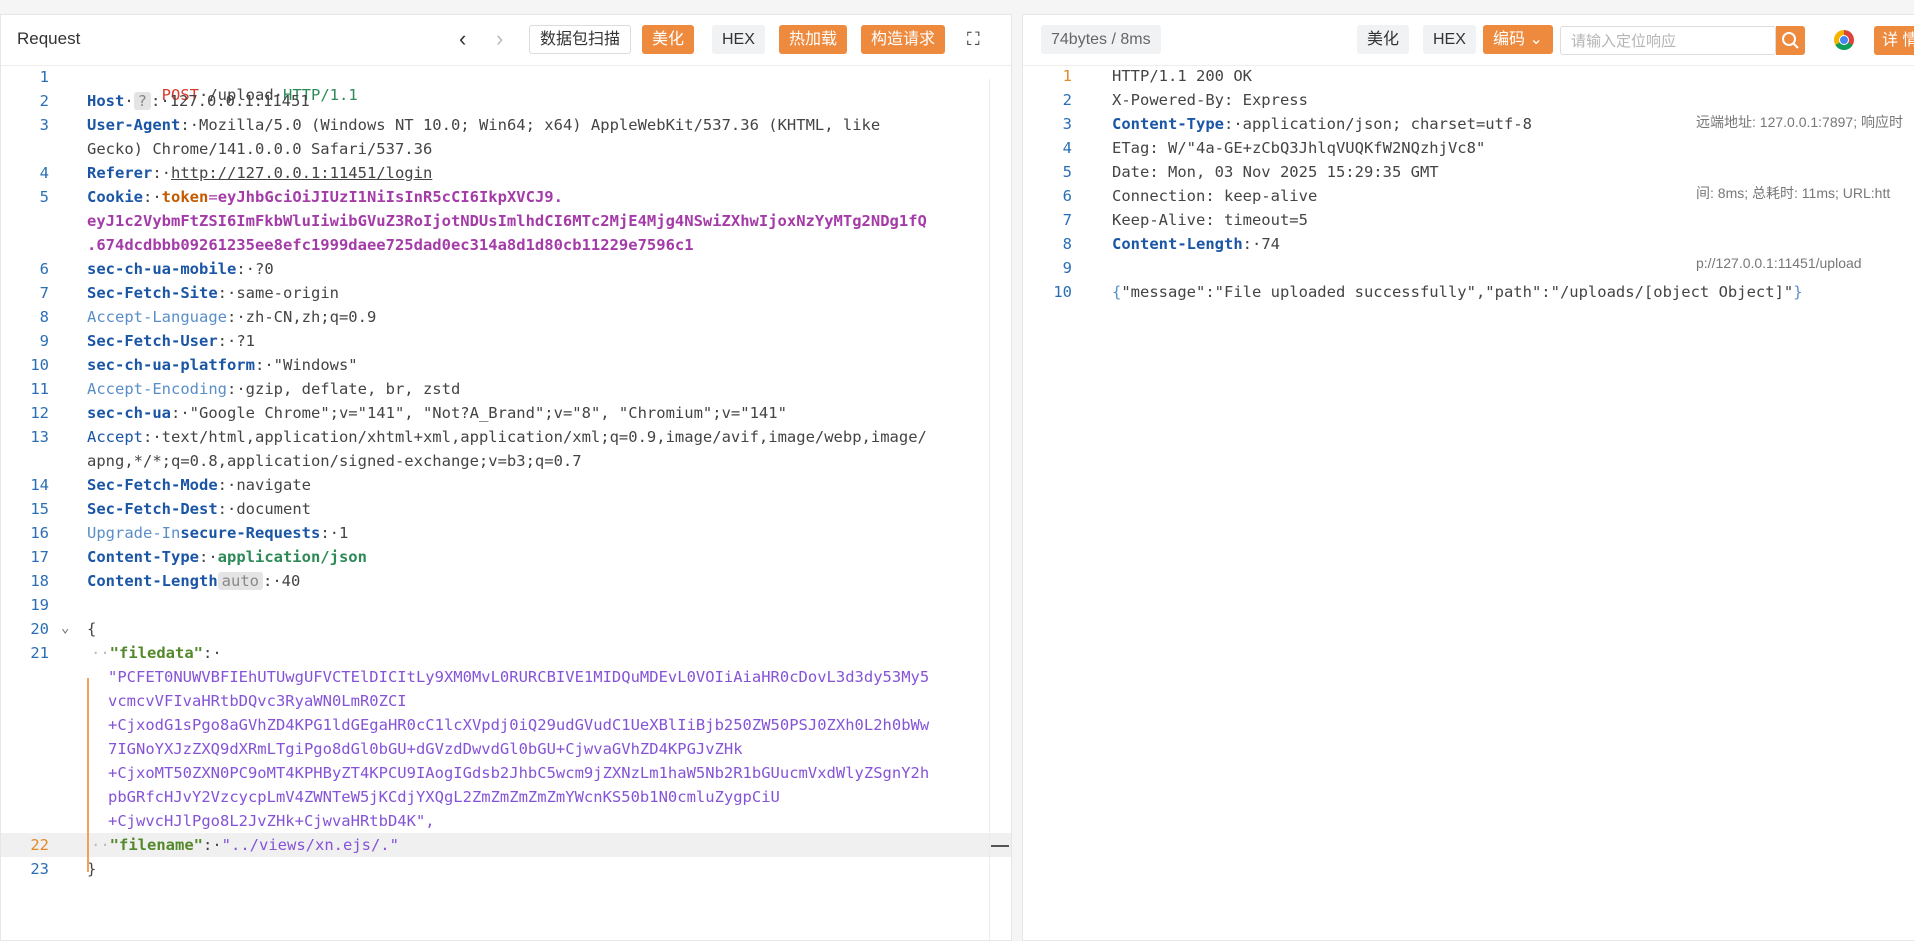 The width and height of the screenshot is (1914, 941). Describe the element at coordinates (1357, 268) in the screenshot. I see `code-line: 9` at that location.